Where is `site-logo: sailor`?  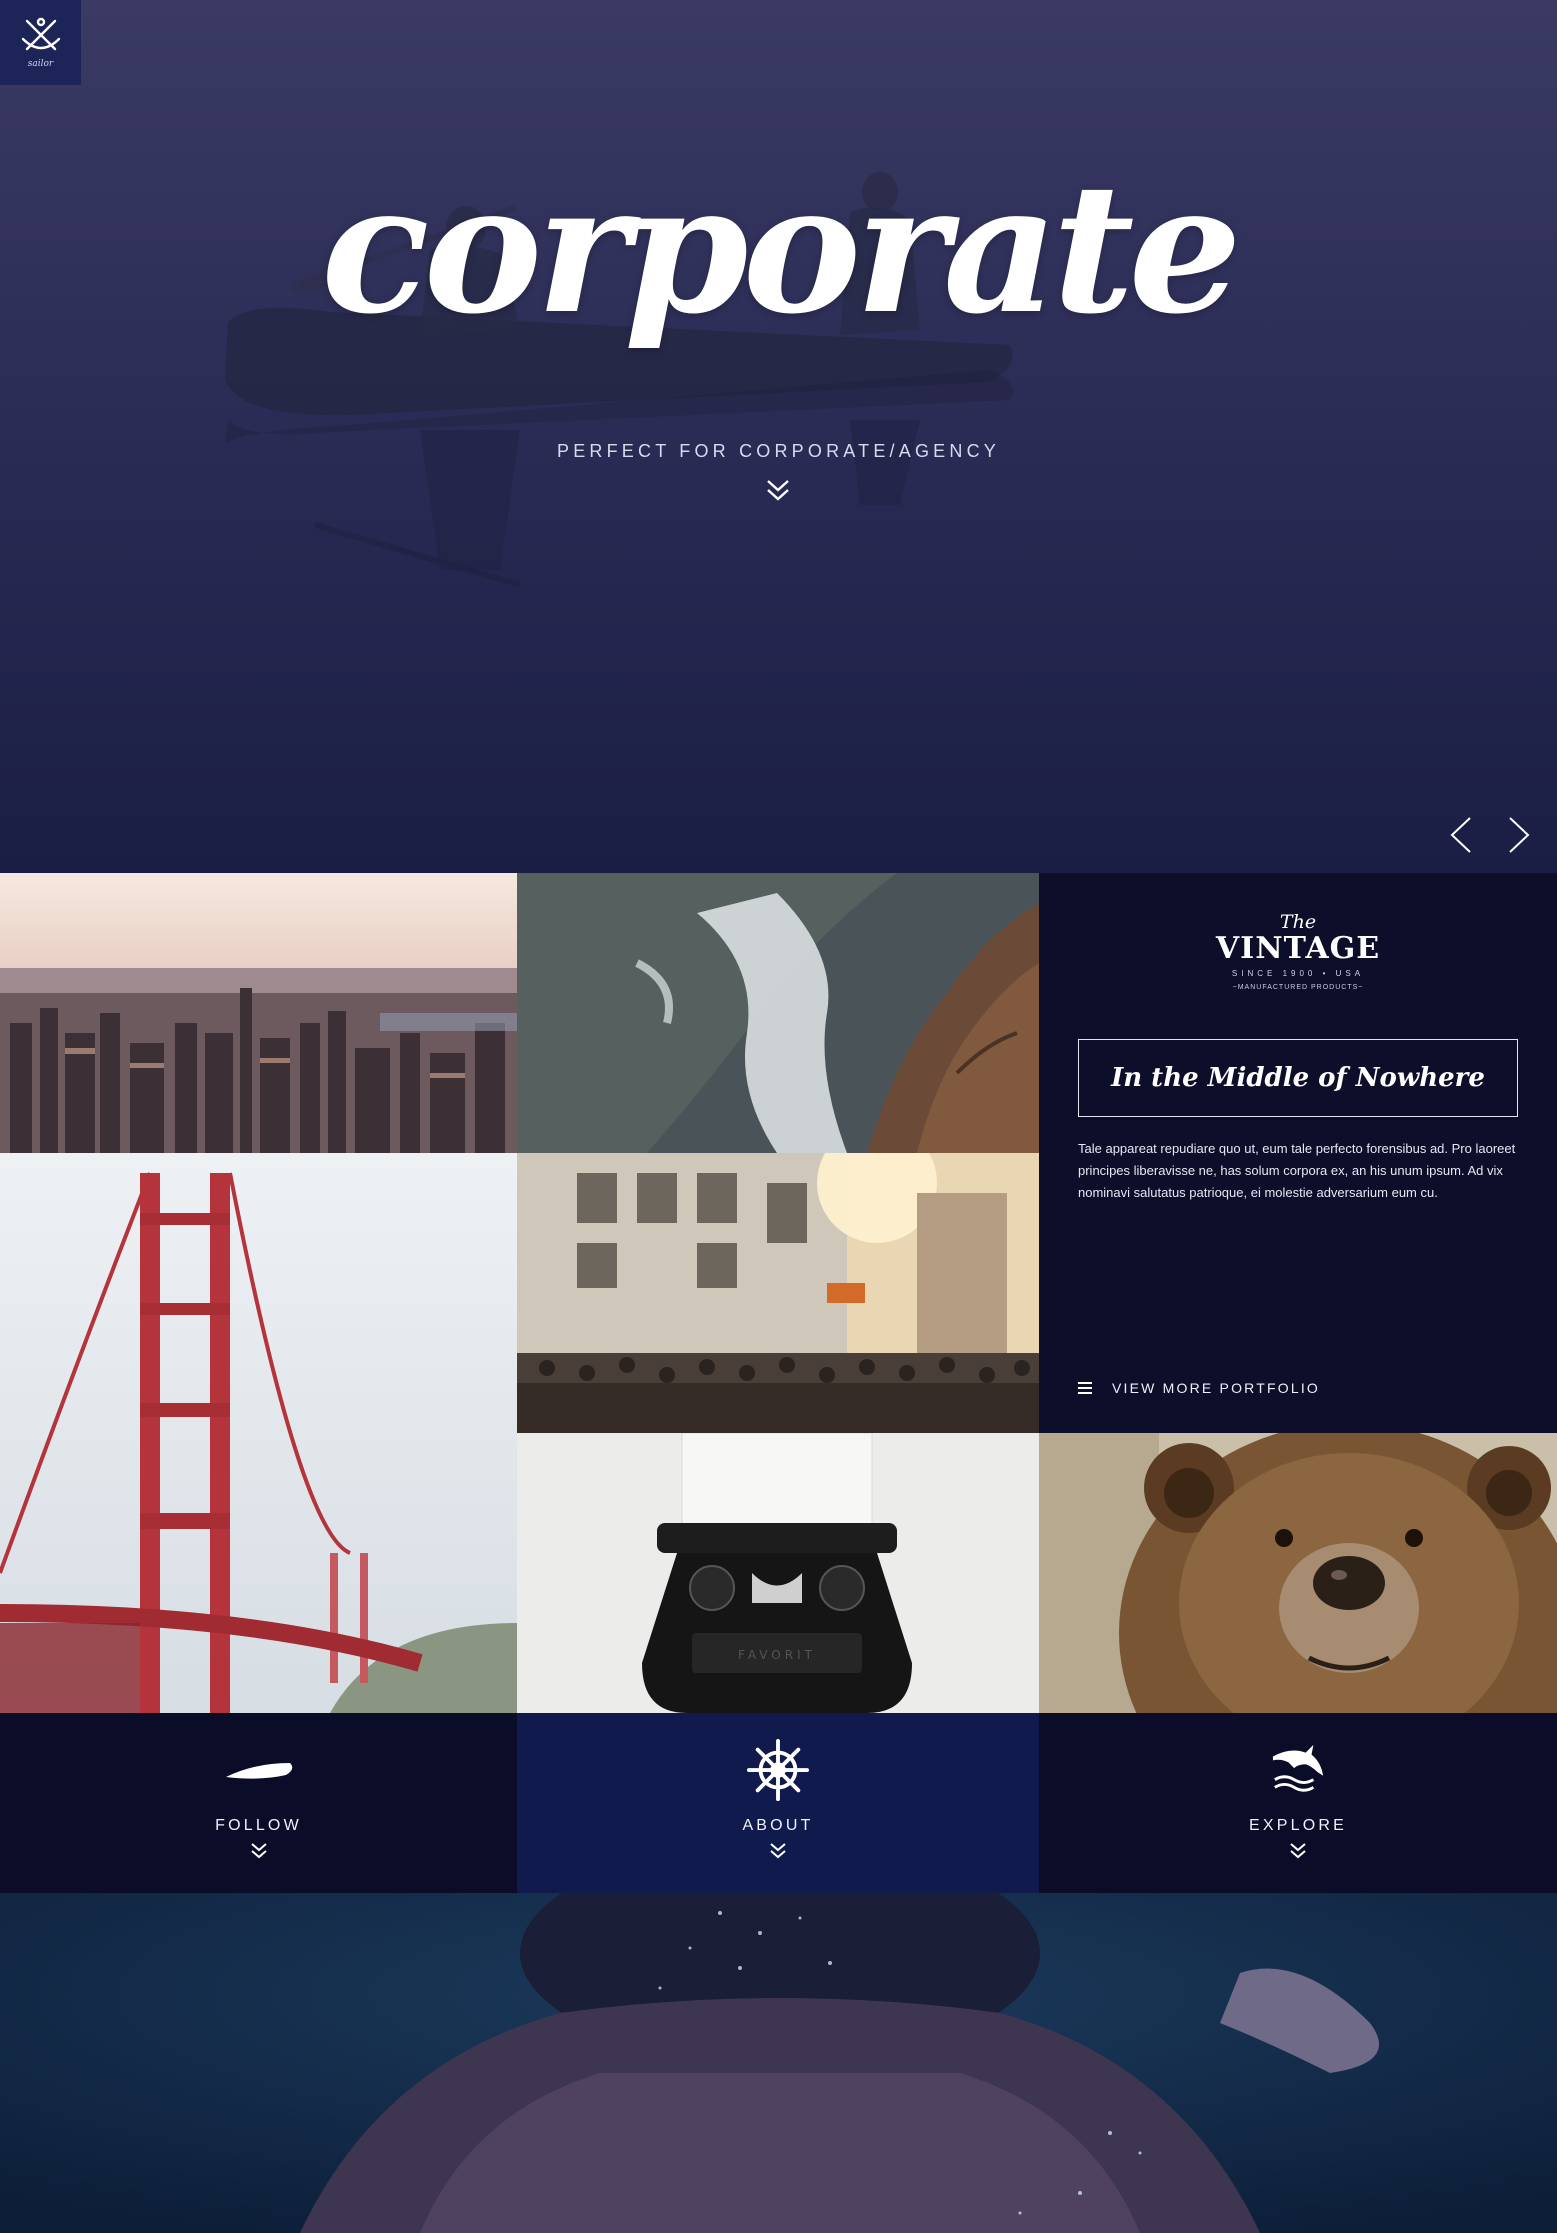 site-logo: sailor is located at coordinates (40, 42).